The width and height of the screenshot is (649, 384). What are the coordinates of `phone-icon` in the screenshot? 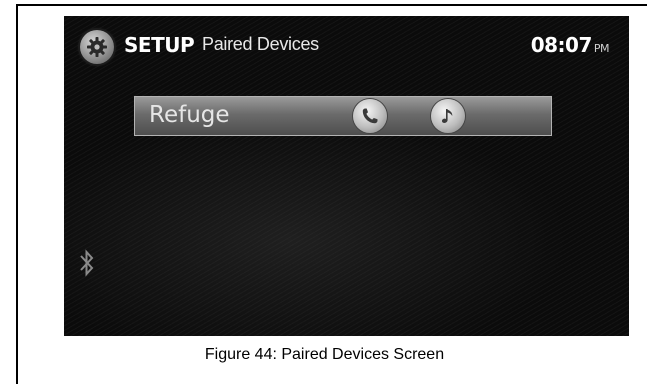 It's located at (370, 116).